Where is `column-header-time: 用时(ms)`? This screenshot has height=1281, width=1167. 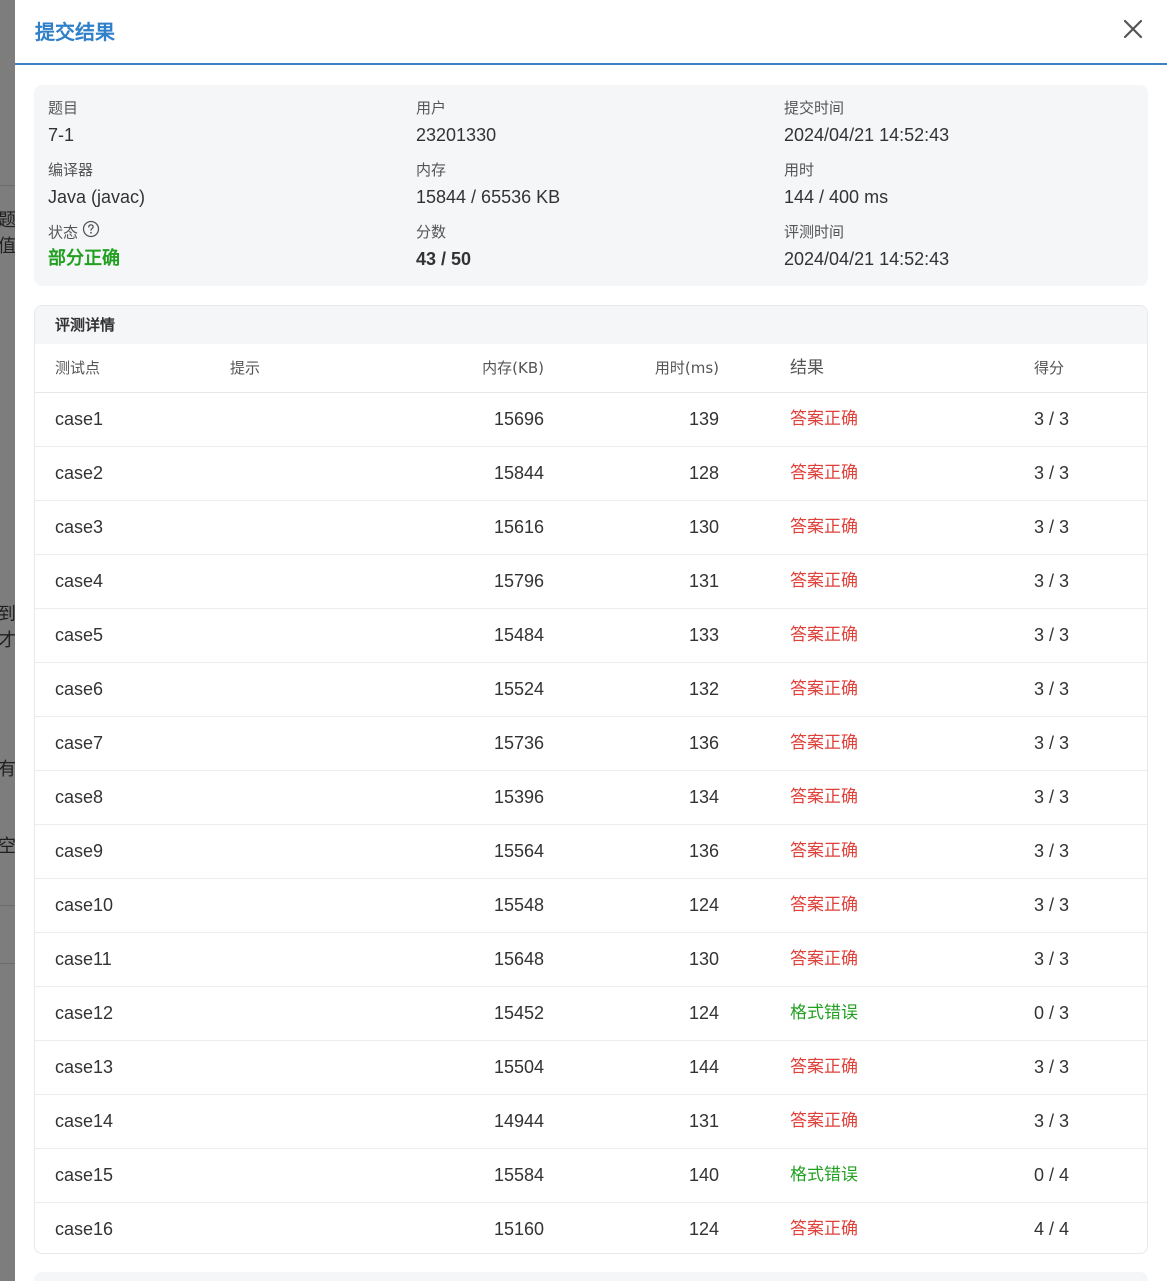
column-header-time: 用时(ms) is located at coordinates (686, 368).